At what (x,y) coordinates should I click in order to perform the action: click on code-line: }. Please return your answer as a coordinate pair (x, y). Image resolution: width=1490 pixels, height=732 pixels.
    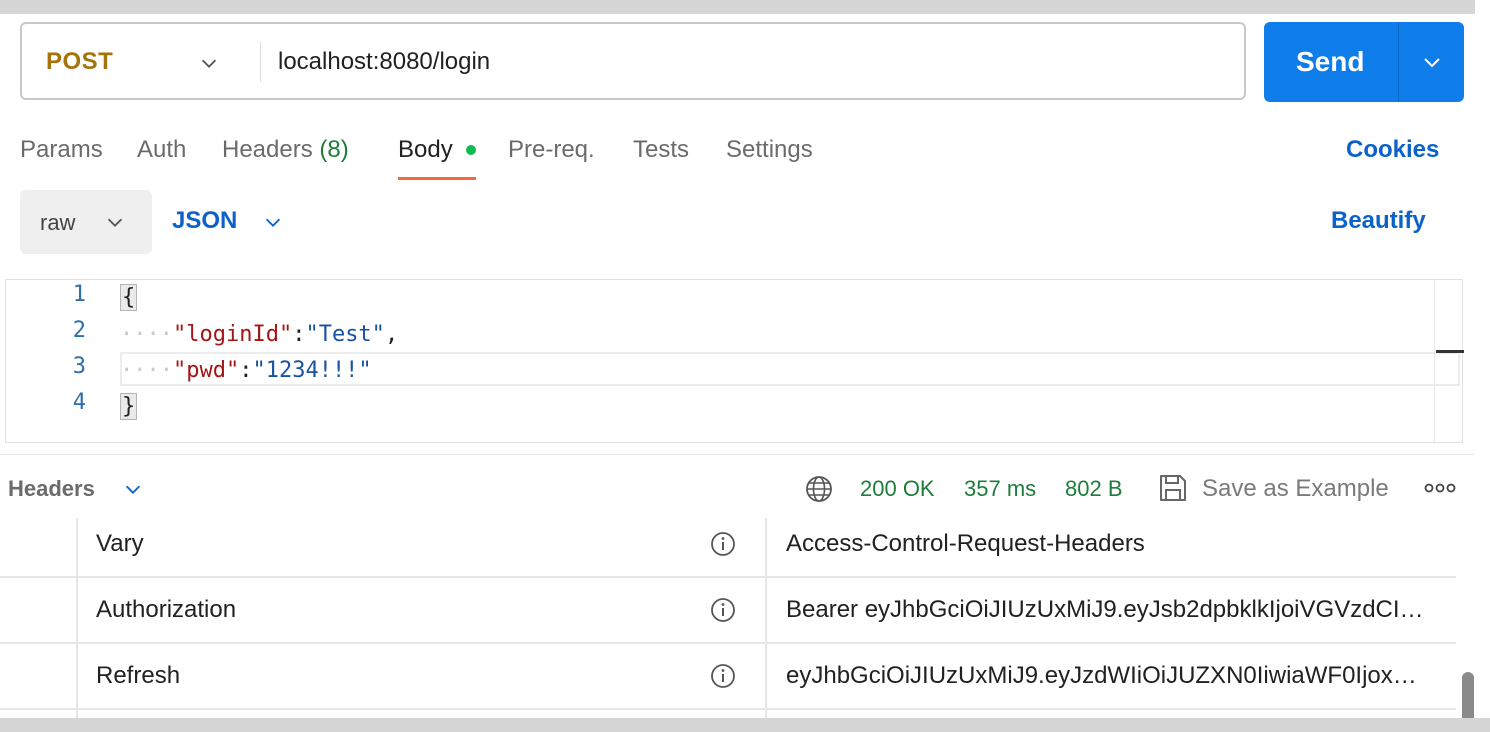
    Looking at the image, I should click on (129, 407).